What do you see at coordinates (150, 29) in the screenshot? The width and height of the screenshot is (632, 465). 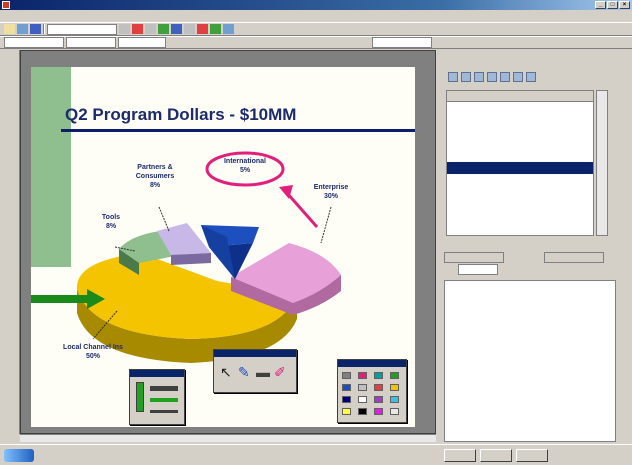 I see `italic-icon` at bounding box center [150, 29].